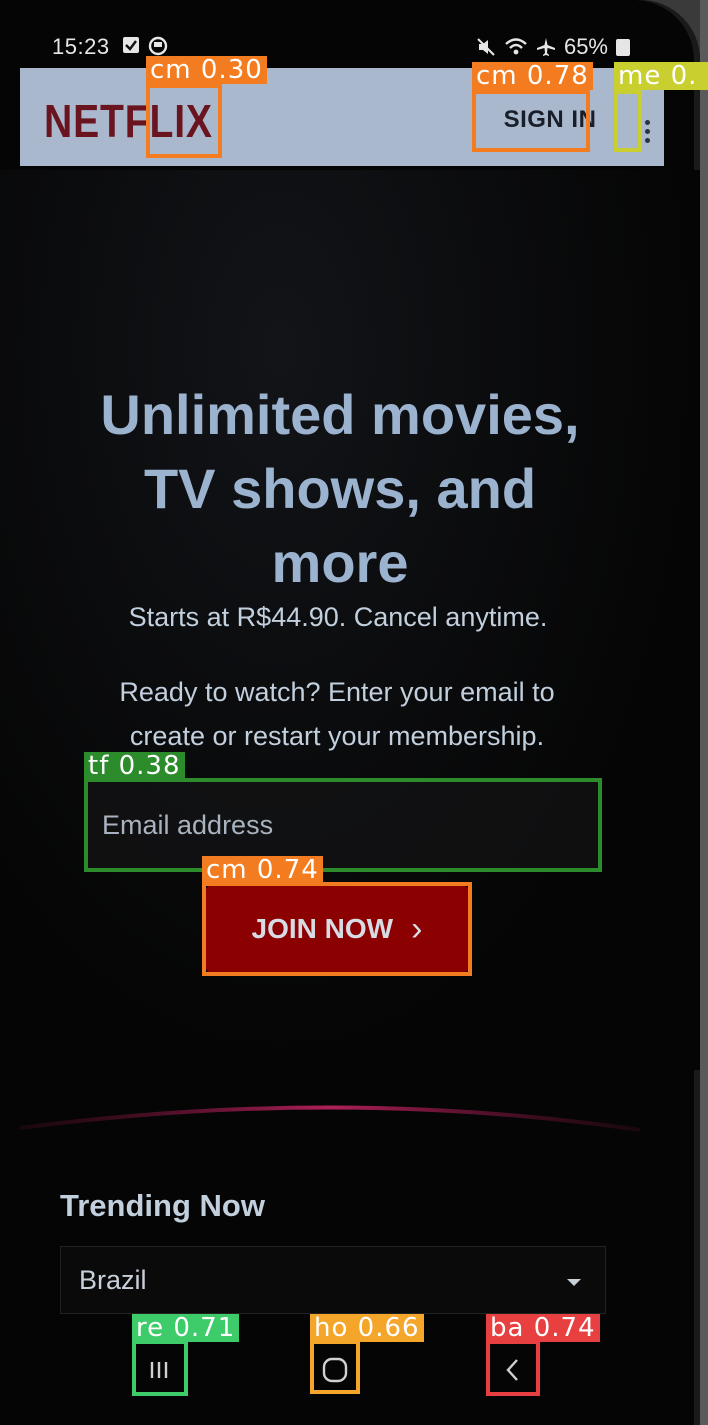 The height and width of the screenshot is (1425, 708). What do you see at coordinates (333, 1280) in the screenshot?
I see `region-select: Brazil` at bounding box center [333, 1280].